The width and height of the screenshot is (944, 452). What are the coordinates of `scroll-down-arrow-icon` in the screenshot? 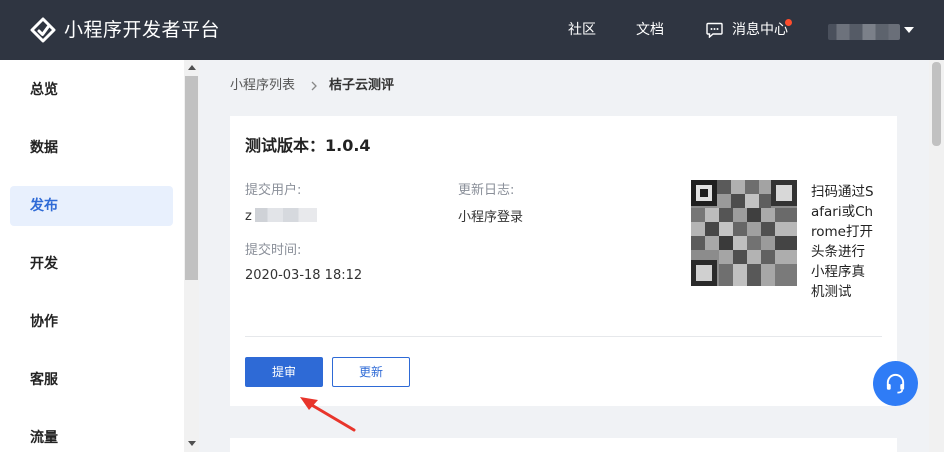 It's located at (192, 443).